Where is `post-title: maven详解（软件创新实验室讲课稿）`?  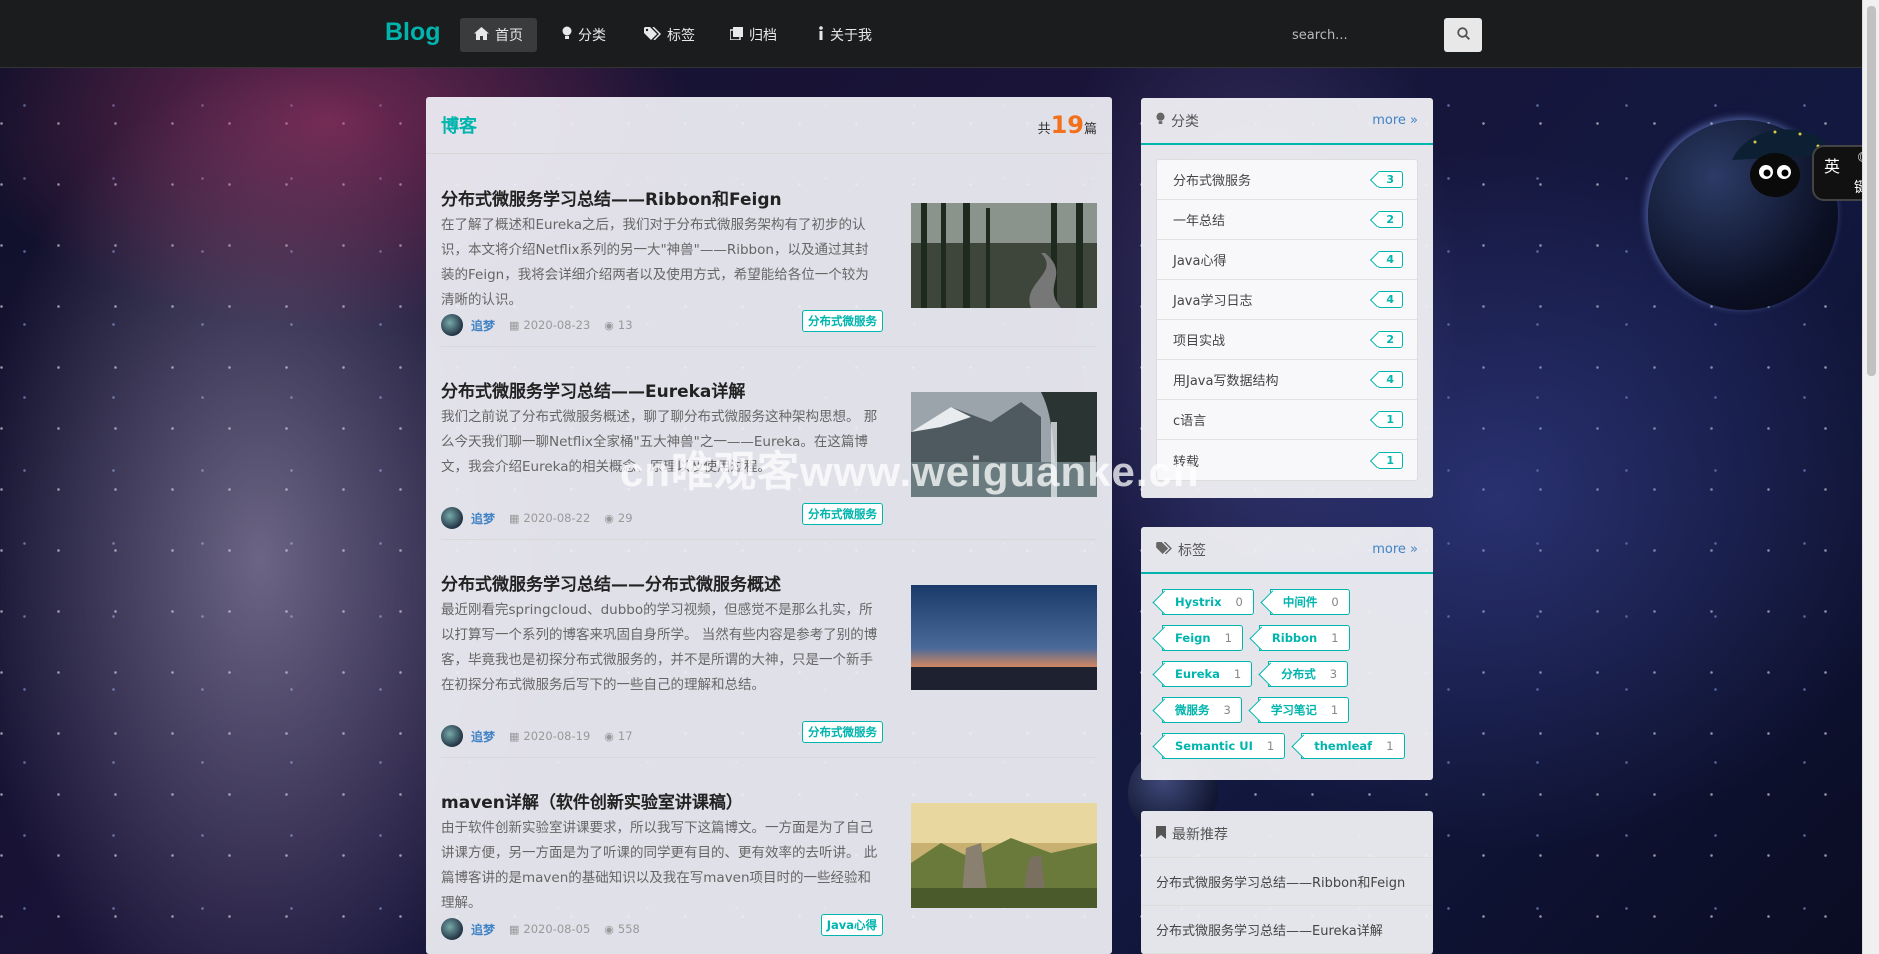 post-title: maven详解（软件创新实验室讲课稿） is located at coordinates (592, 800).